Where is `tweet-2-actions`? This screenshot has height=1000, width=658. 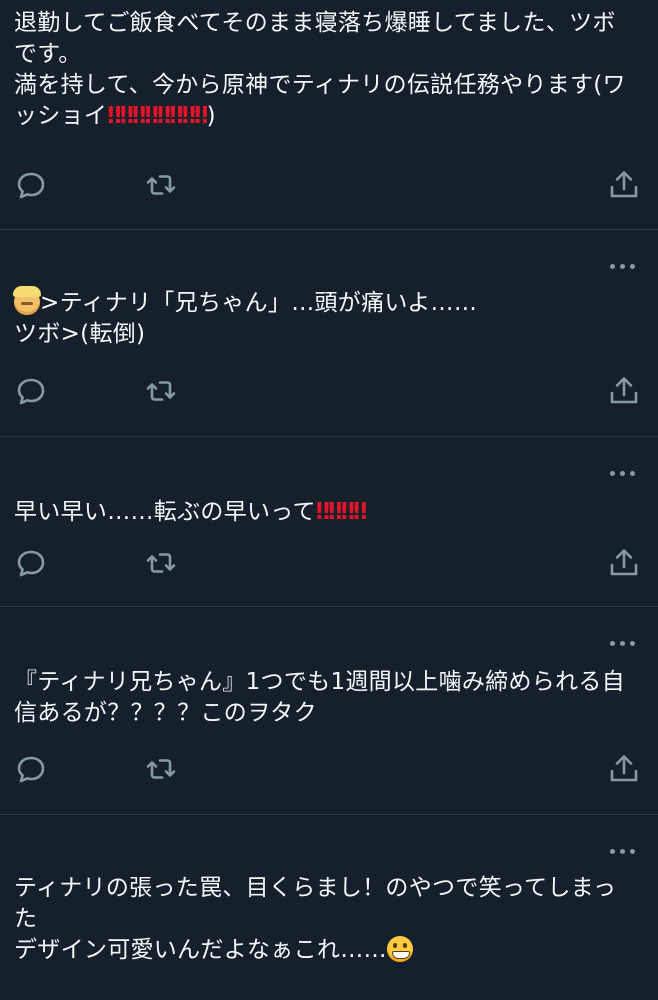 tweet-2-actions is located at coordinates (329, 391).